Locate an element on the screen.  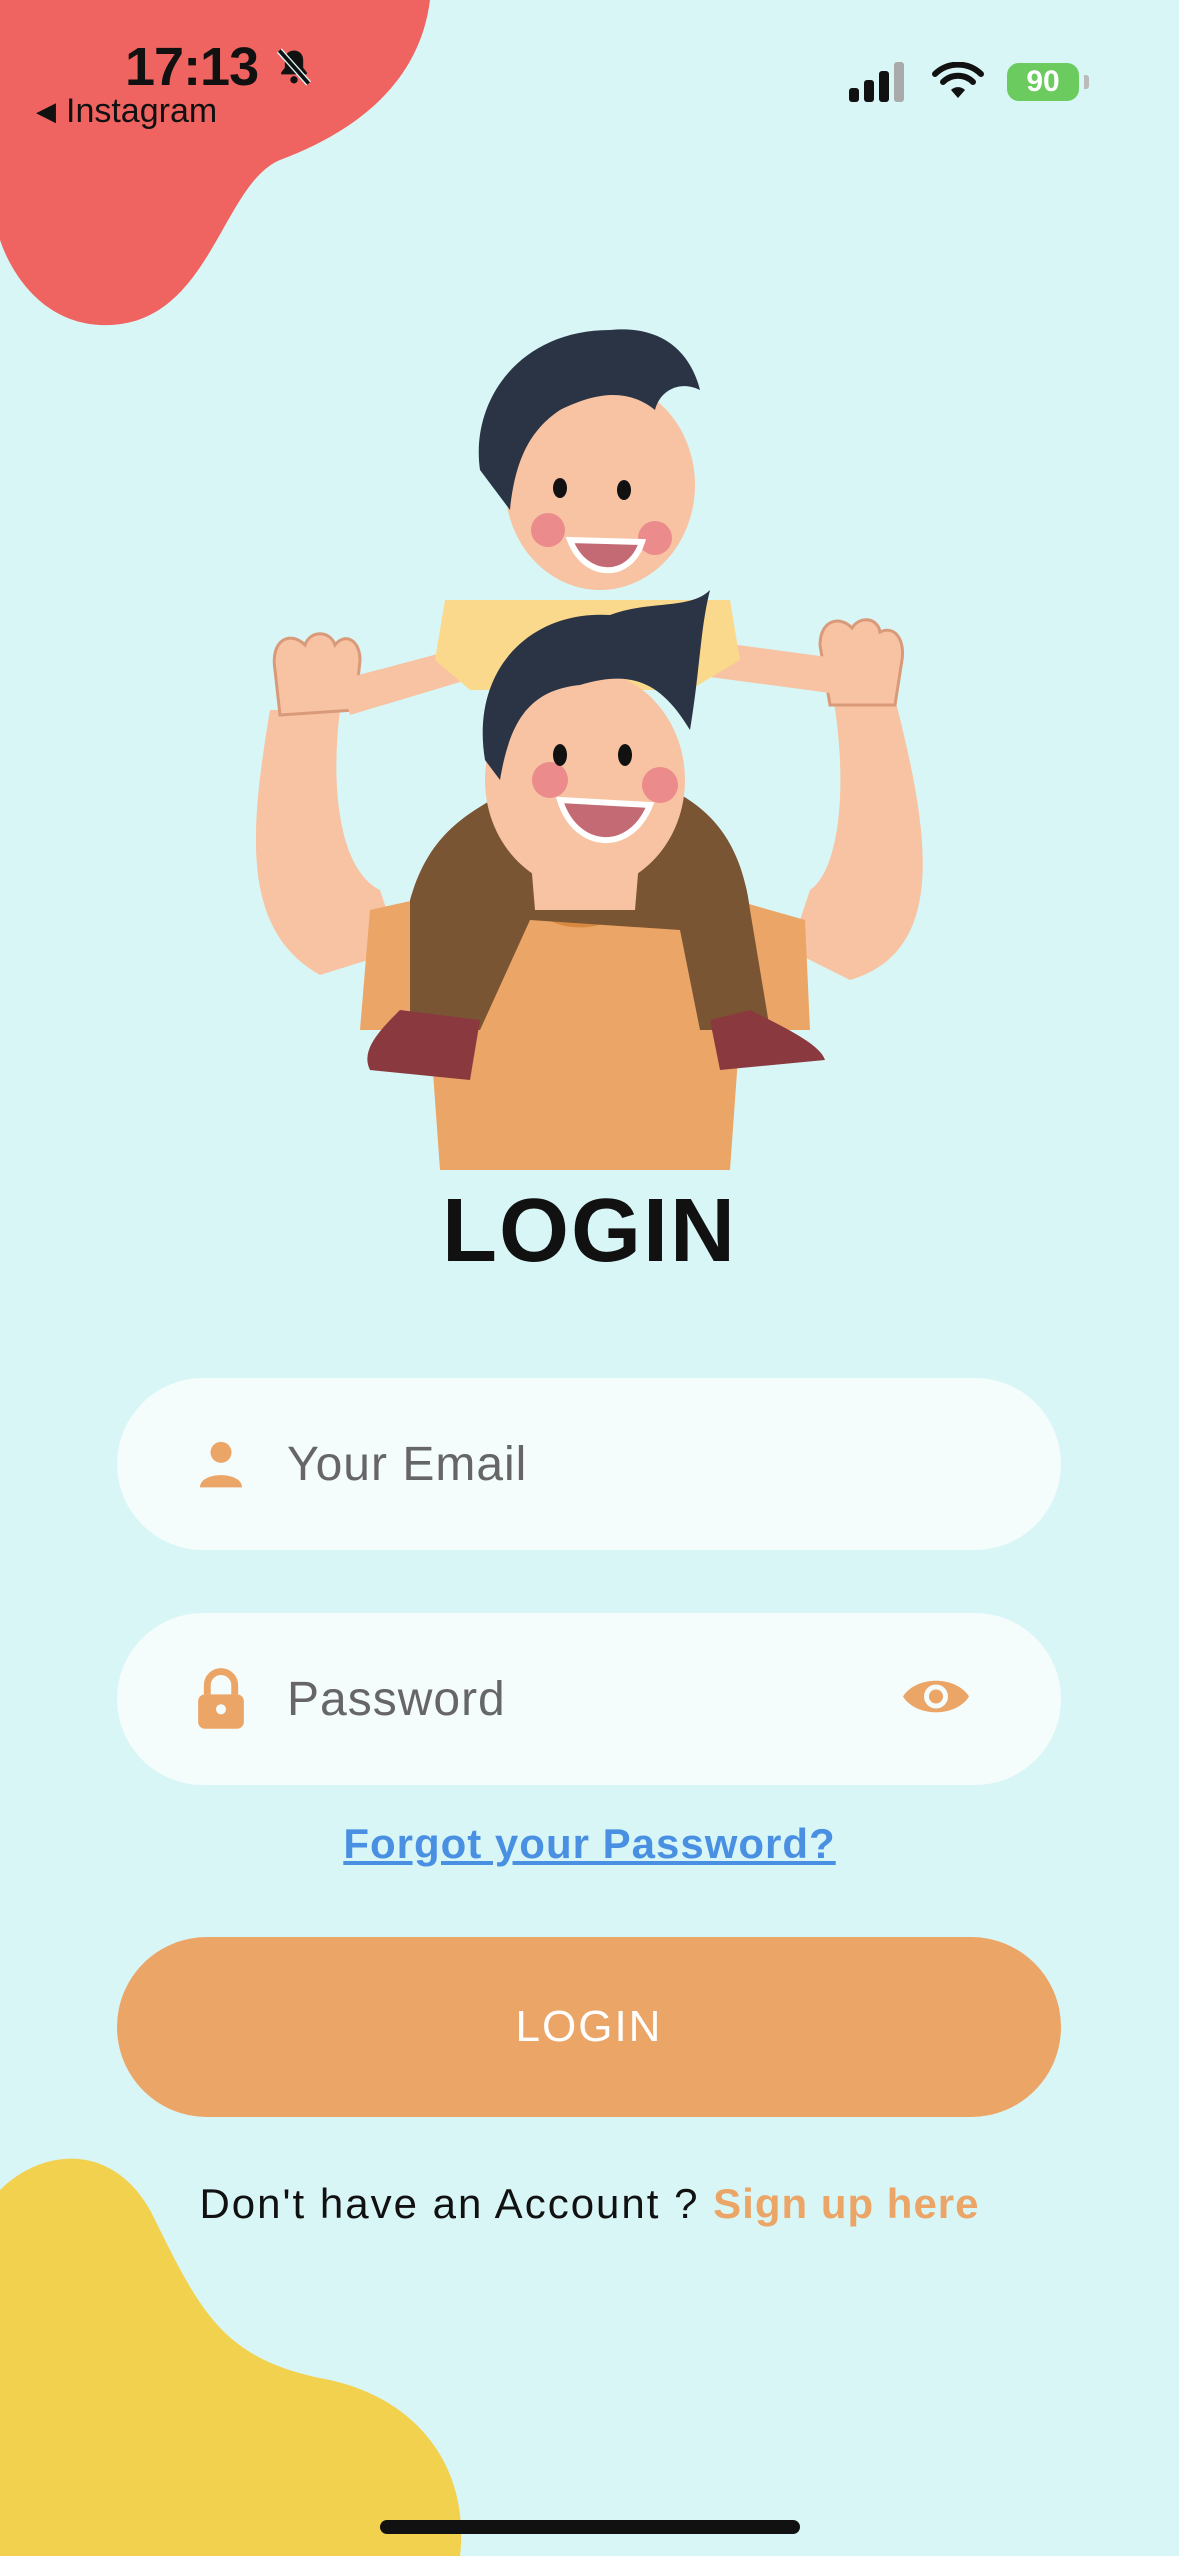
status-icons: 90 is located at coordinates (969, 82).